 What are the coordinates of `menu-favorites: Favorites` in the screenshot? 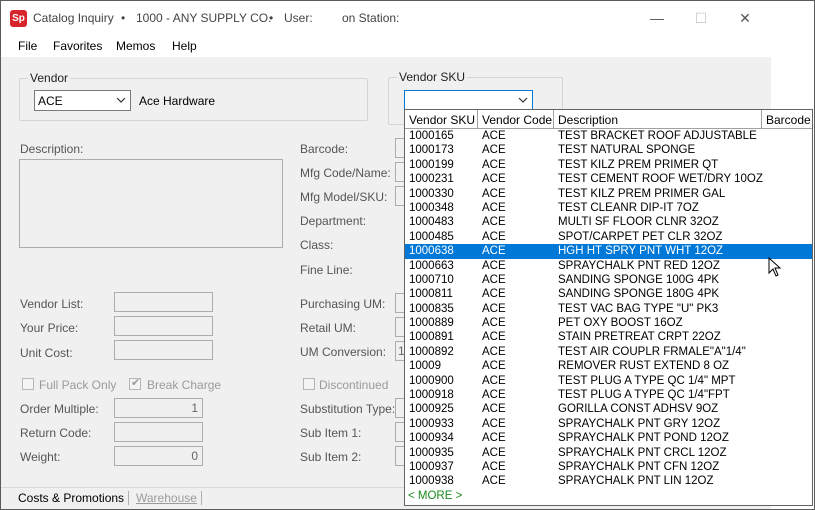 It's located at (77, 46).